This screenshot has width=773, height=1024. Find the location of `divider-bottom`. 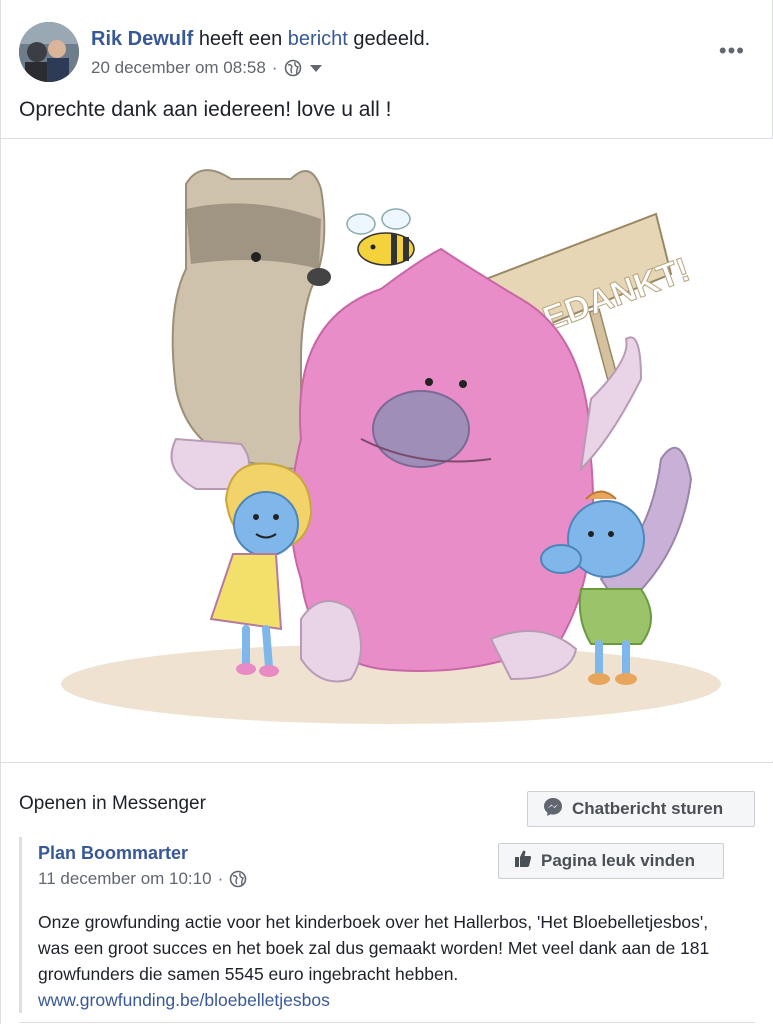

divider-bottom is located at coordinates (387, 1022).